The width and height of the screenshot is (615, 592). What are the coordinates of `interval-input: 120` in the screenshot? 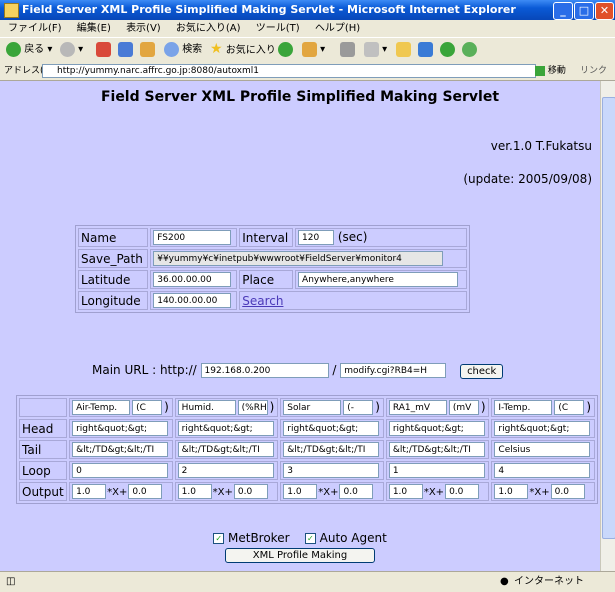 It's located at (316, 237).